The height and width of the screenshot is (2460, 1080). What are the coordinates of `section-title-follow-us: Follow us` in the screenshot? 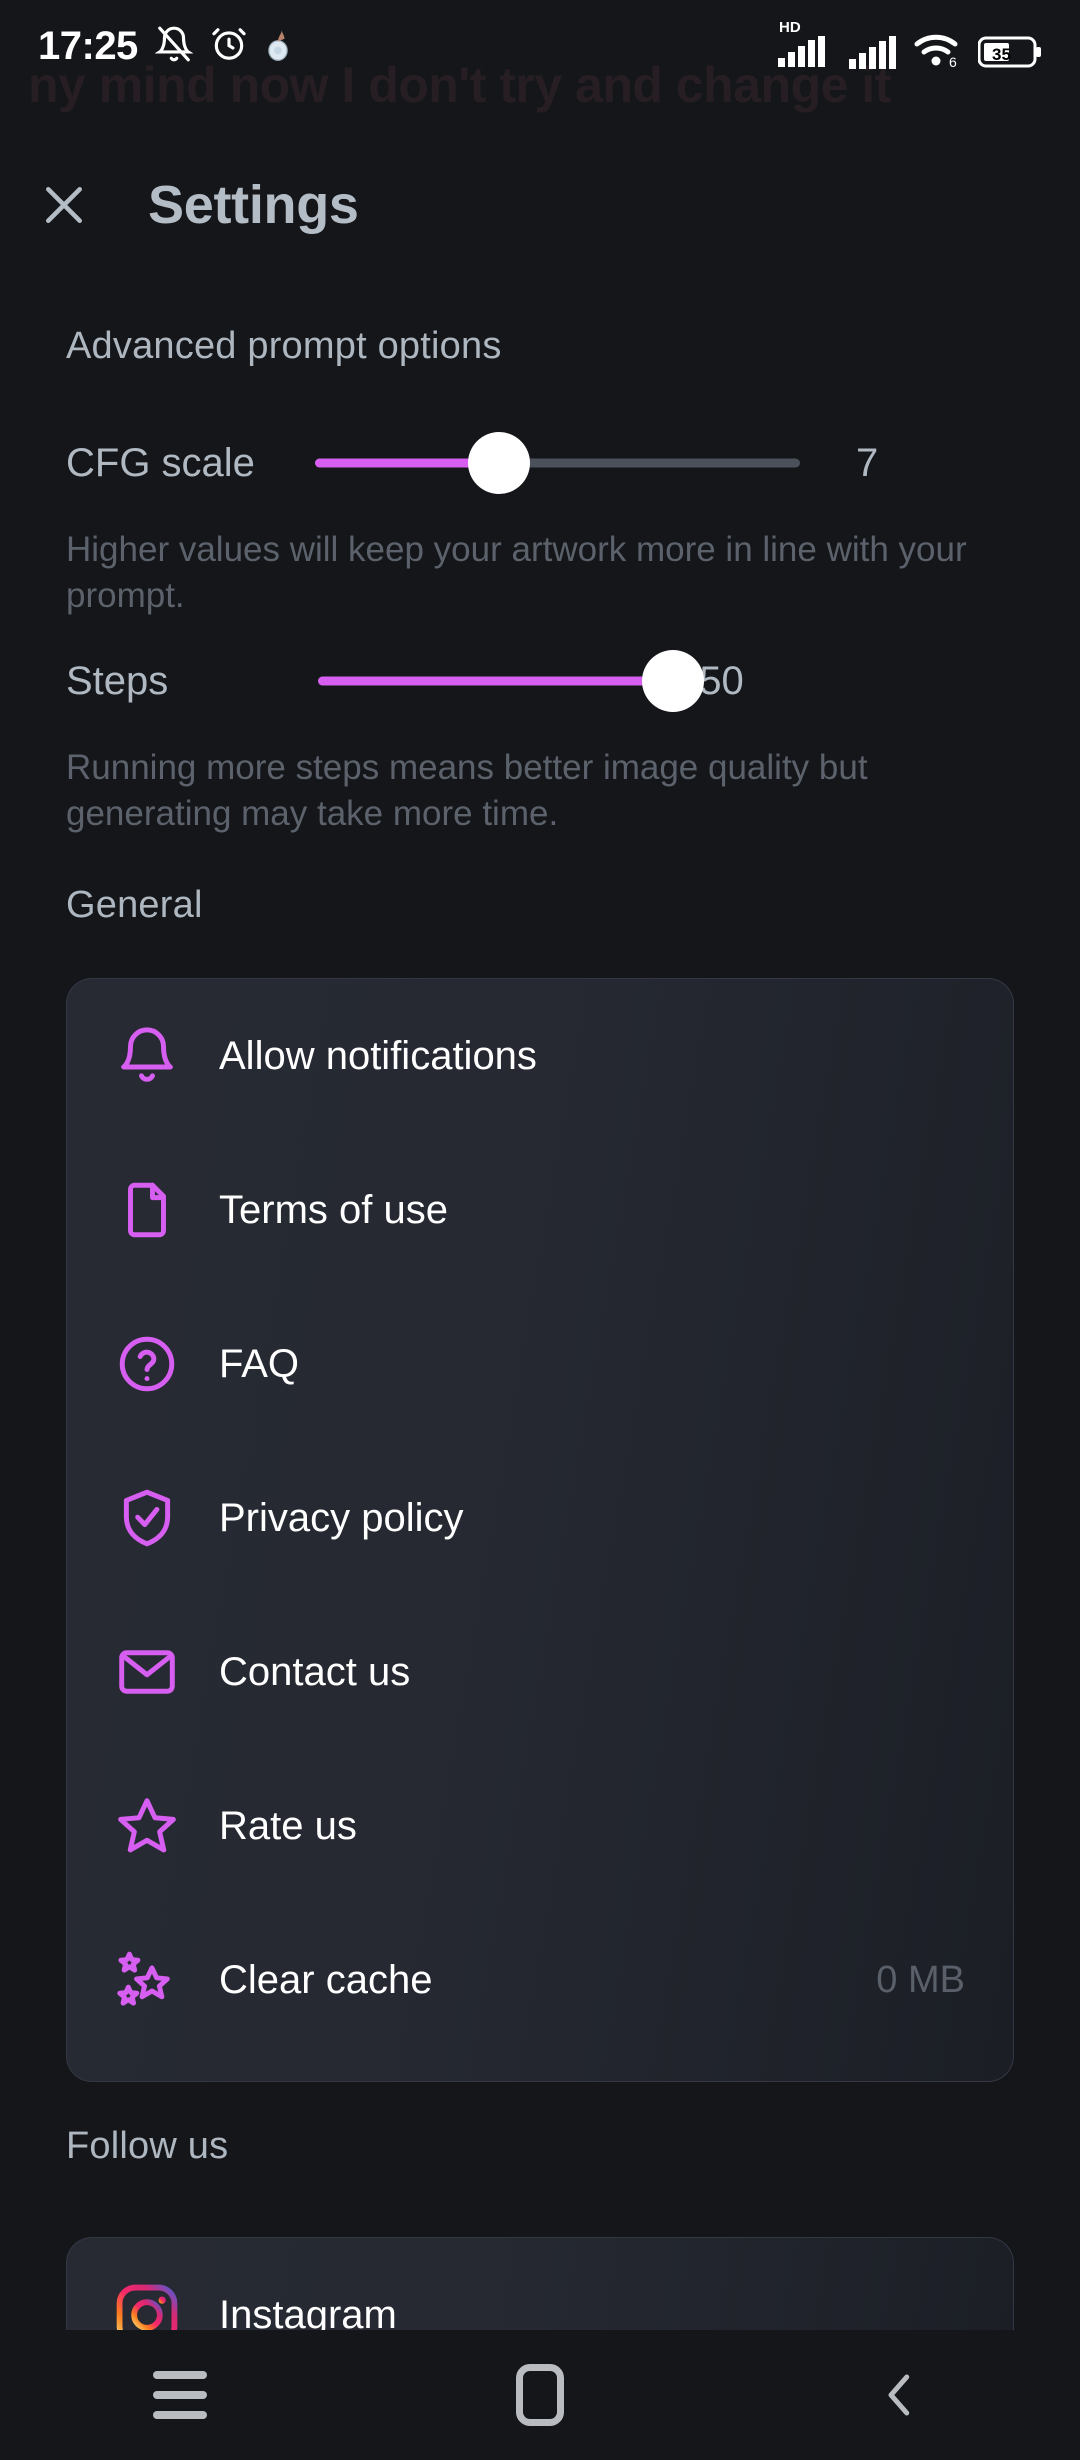 It's located at (147, 2146).